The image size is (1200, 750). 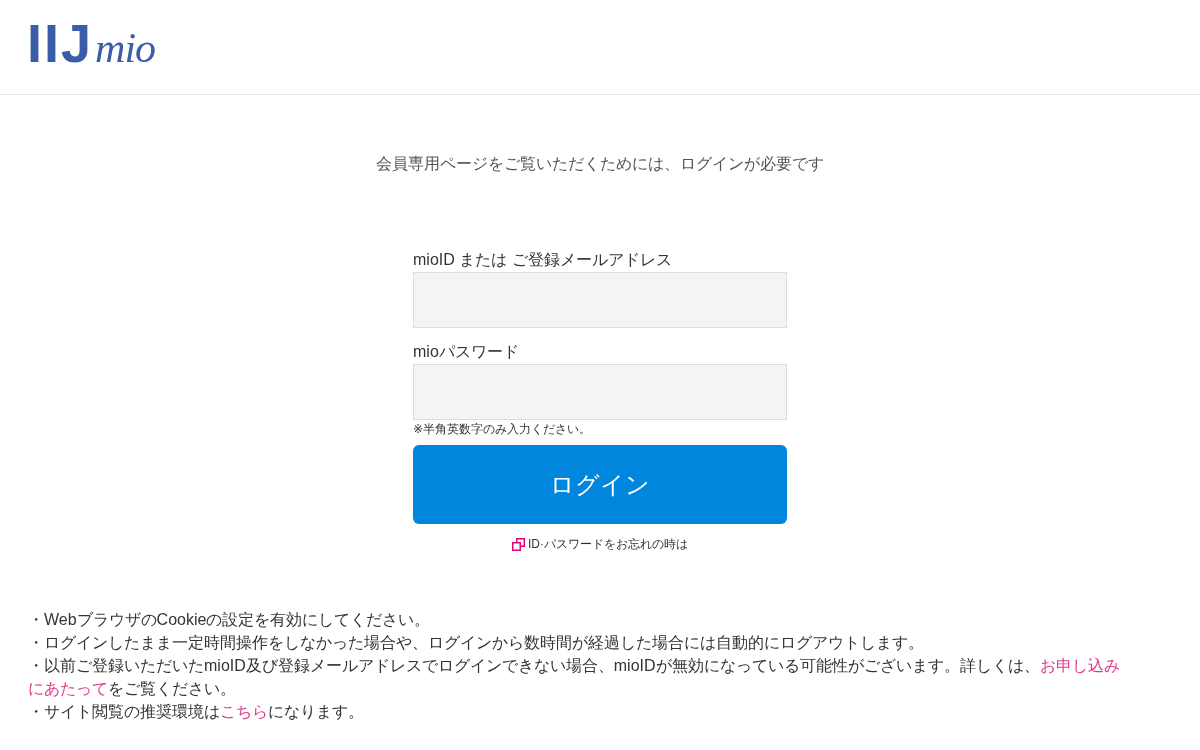 I want to click on notice-text: ・サイト閲覧の推奨環境はこちらになります。, so click(x=196, y=712).